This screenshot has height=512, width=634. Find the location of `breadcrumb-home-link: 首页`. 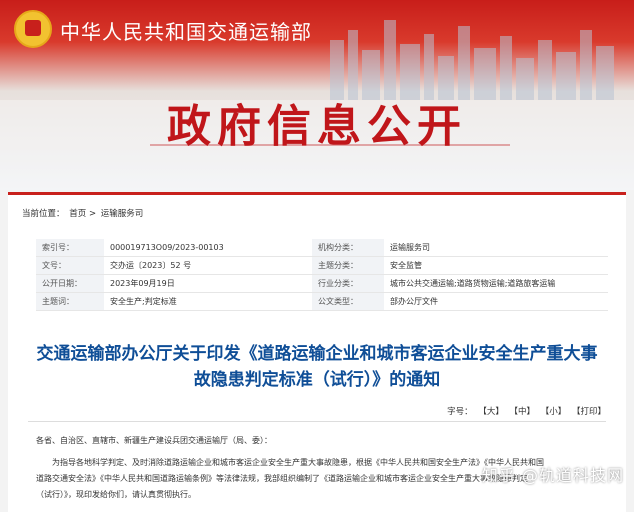

breadcrumb-home-link: 首页 is located at coordinates (77, 214).